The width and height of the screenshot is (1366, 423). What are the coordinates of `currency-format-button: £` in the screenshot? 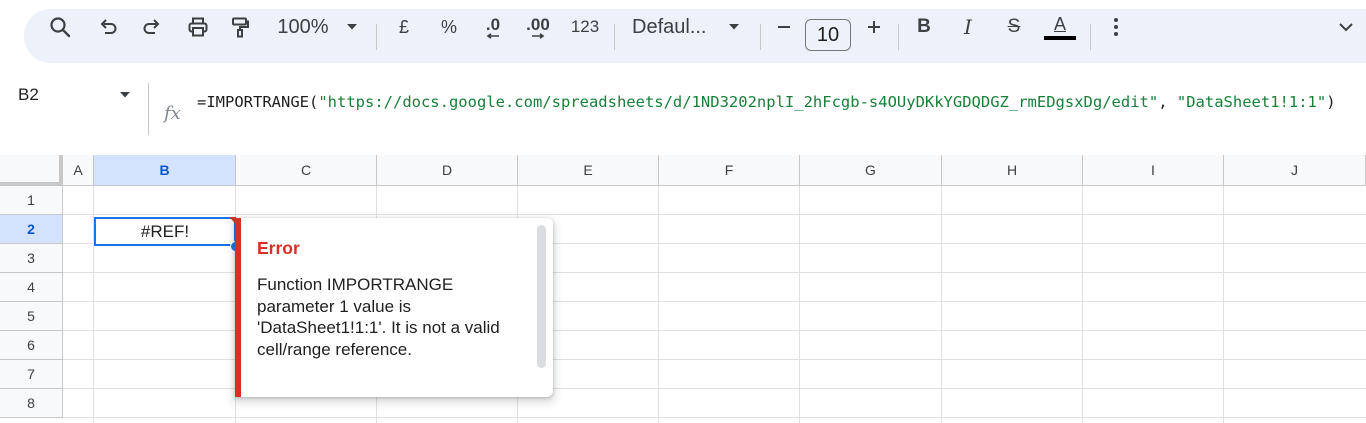 It's located at (404, 27).